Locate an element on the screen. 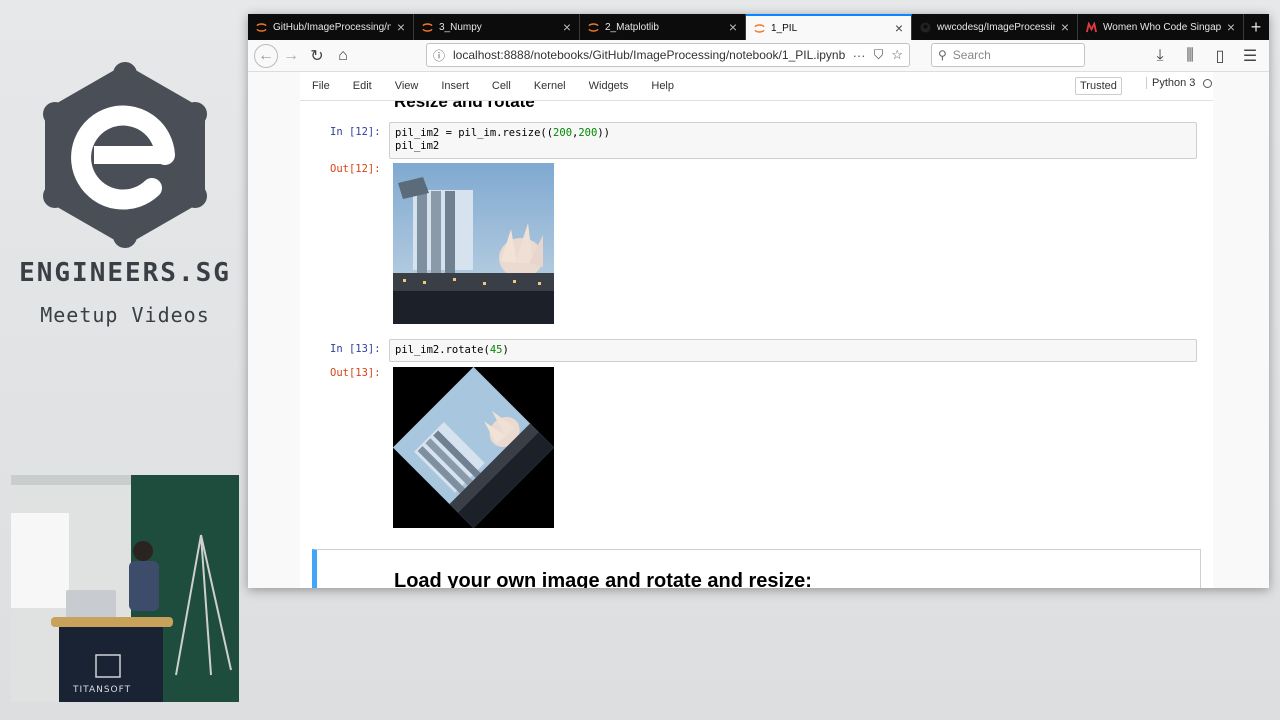 The height and width of the screenshot is (720, 1280). toolbar-right: ⤓ ⫼ ▯ ☰ is located at coordinates (1205, 56).